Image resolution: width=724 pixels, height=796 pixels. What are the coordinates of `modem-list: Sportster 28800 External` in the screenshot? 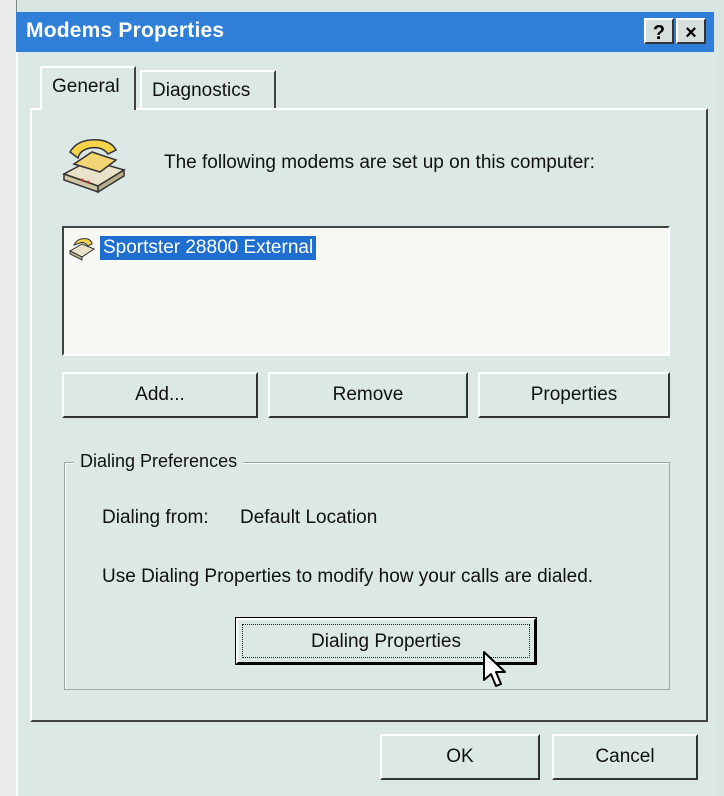 It's located at (366, 291).